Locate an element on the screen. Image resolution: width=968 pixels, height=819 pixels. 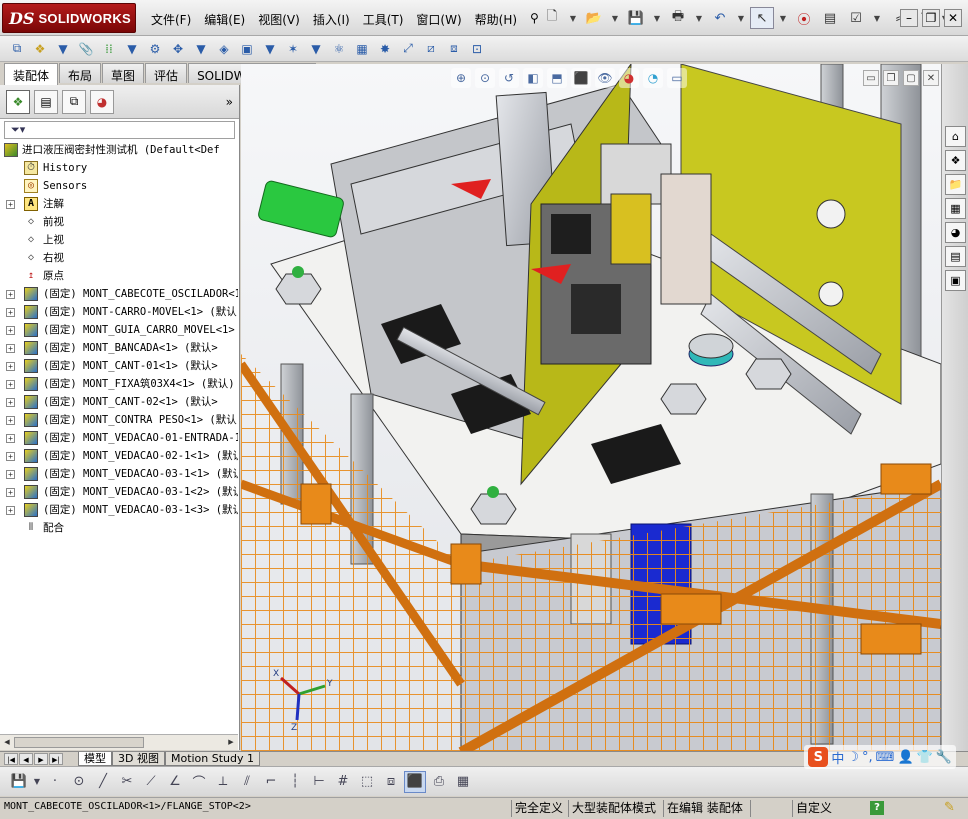
reference-geometry-icon: ✶ is located at coordinates (293, 49).